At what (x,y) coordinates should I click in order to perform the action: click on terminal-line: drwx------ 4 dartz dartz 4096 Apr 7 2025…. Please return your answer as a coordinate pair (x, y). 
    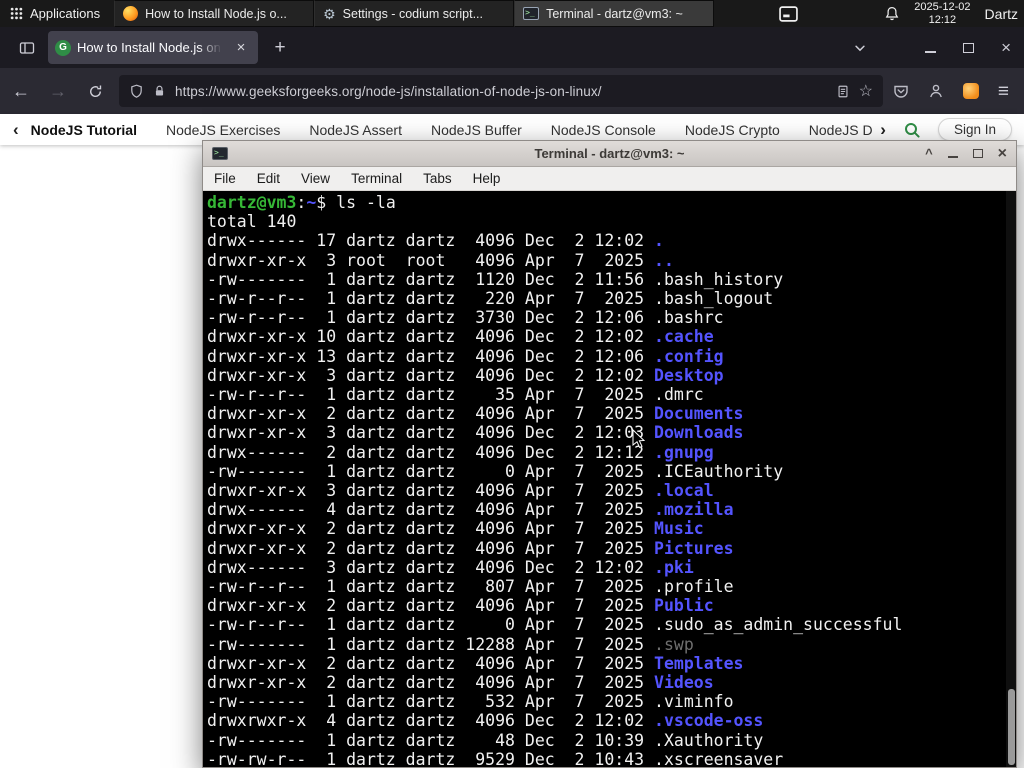
    Looking at the image, I should click on (611, 509).